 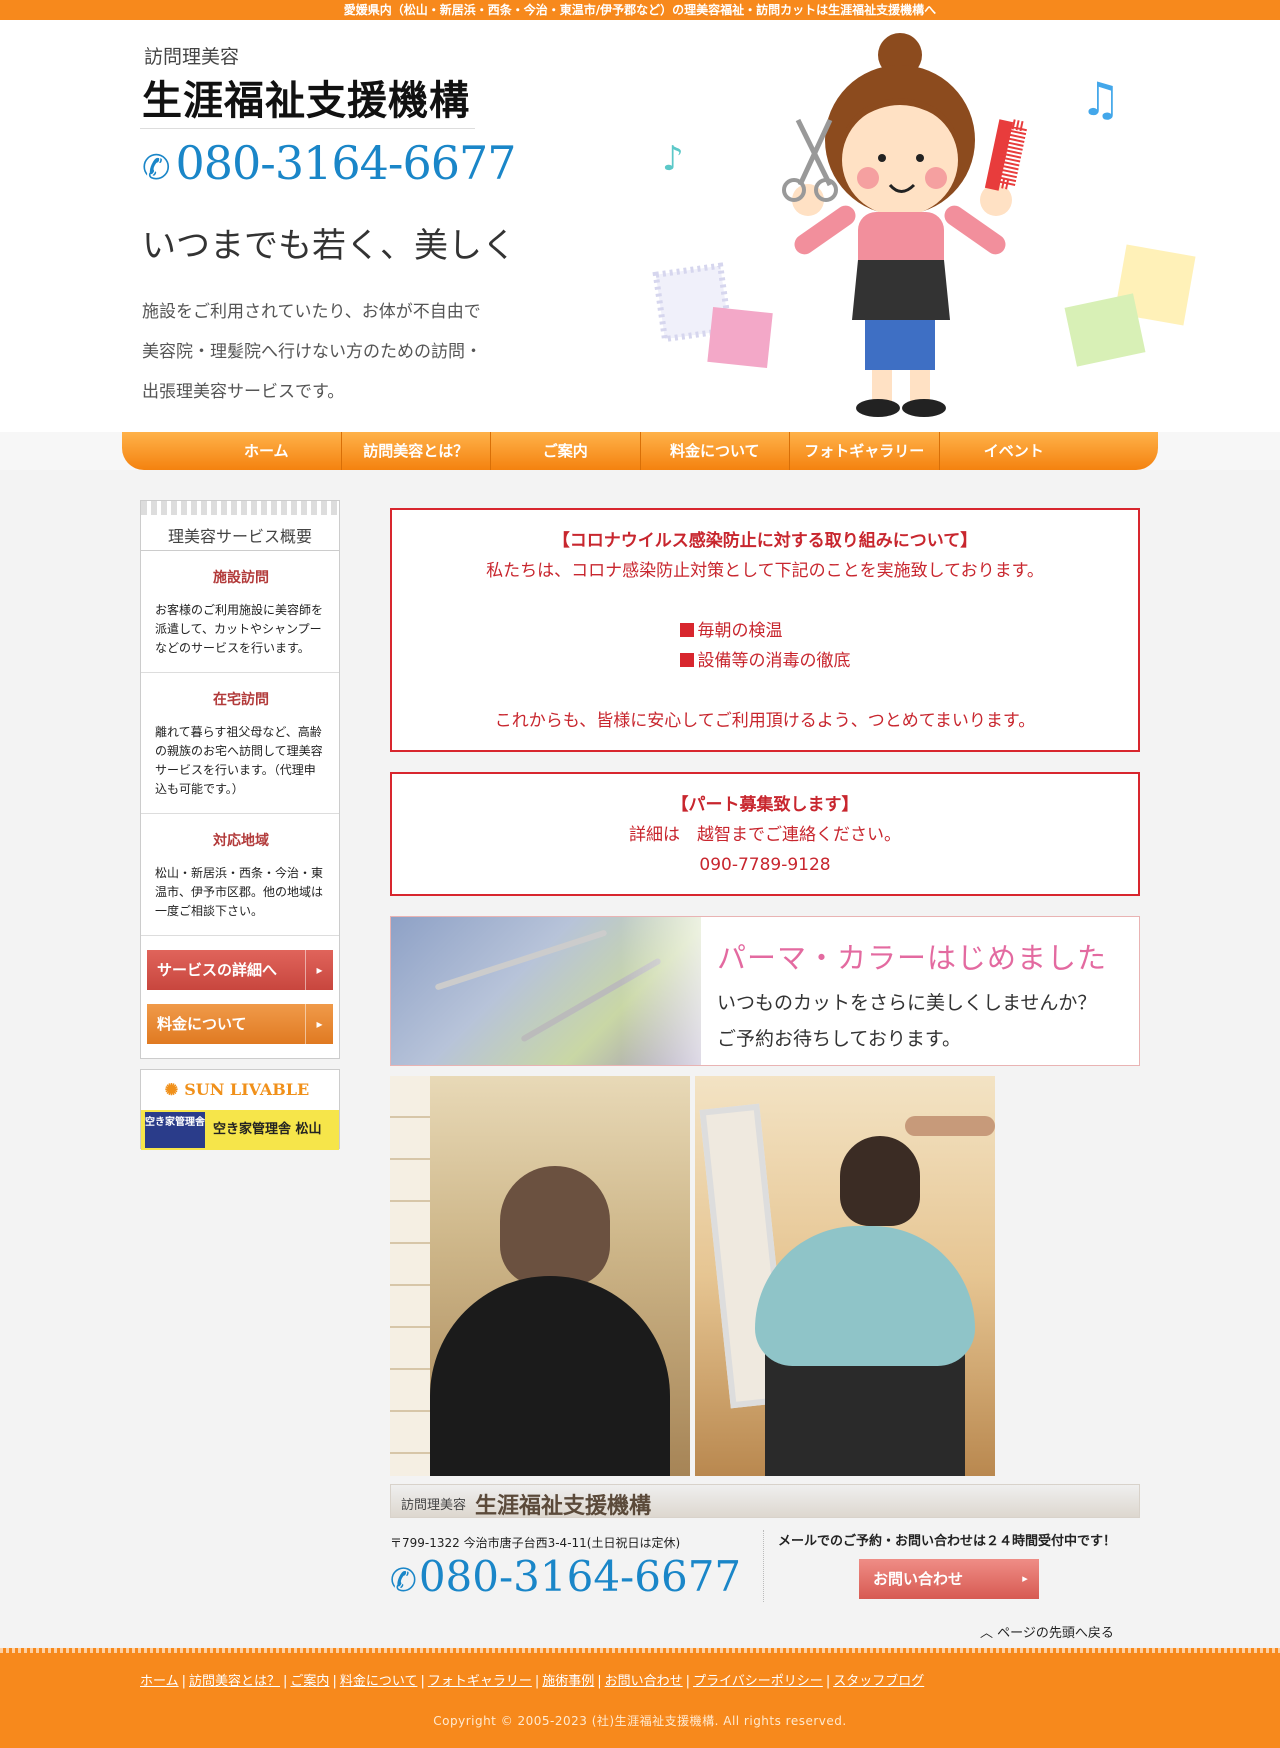 I want to click on nav-item-guide: ご案内, so click(x=566, y=451).